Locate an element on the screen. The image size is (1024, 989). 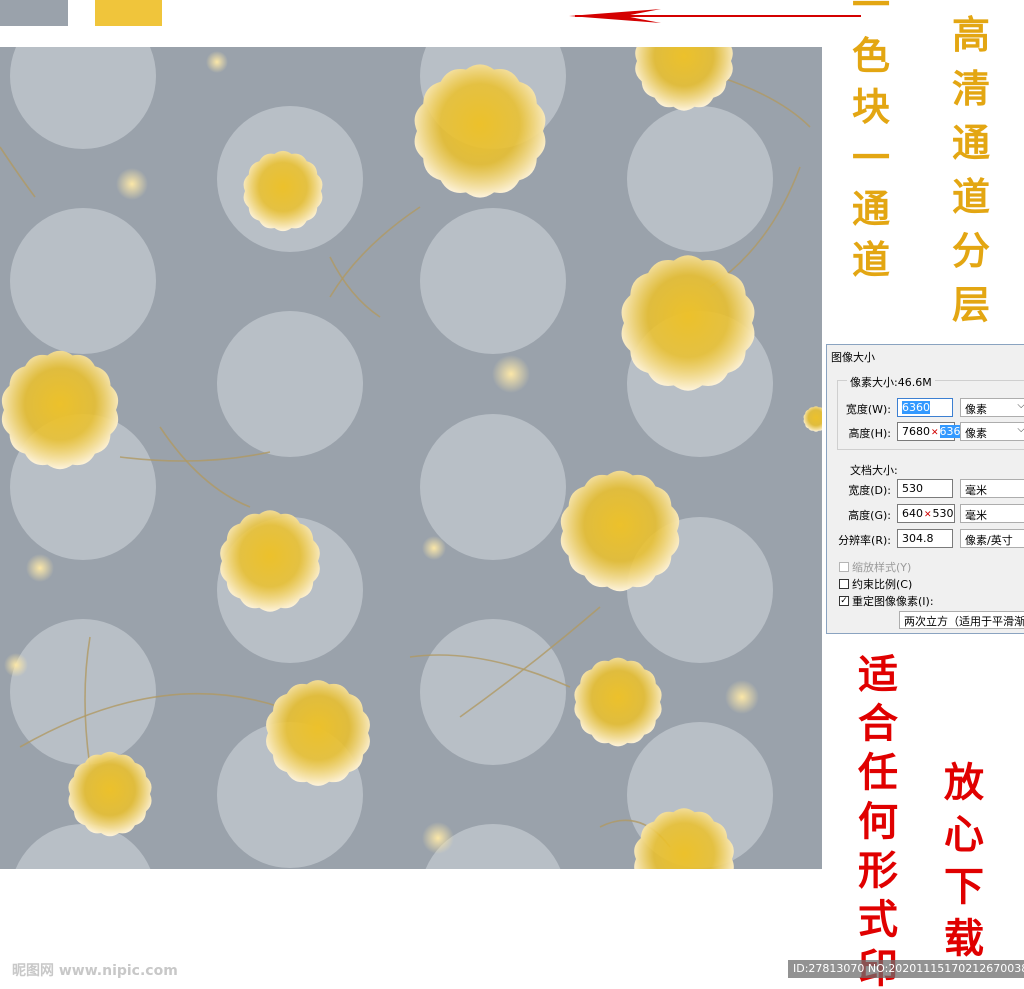
doc-height-unit-select: 毫米 is located at coordinates (992, 513).